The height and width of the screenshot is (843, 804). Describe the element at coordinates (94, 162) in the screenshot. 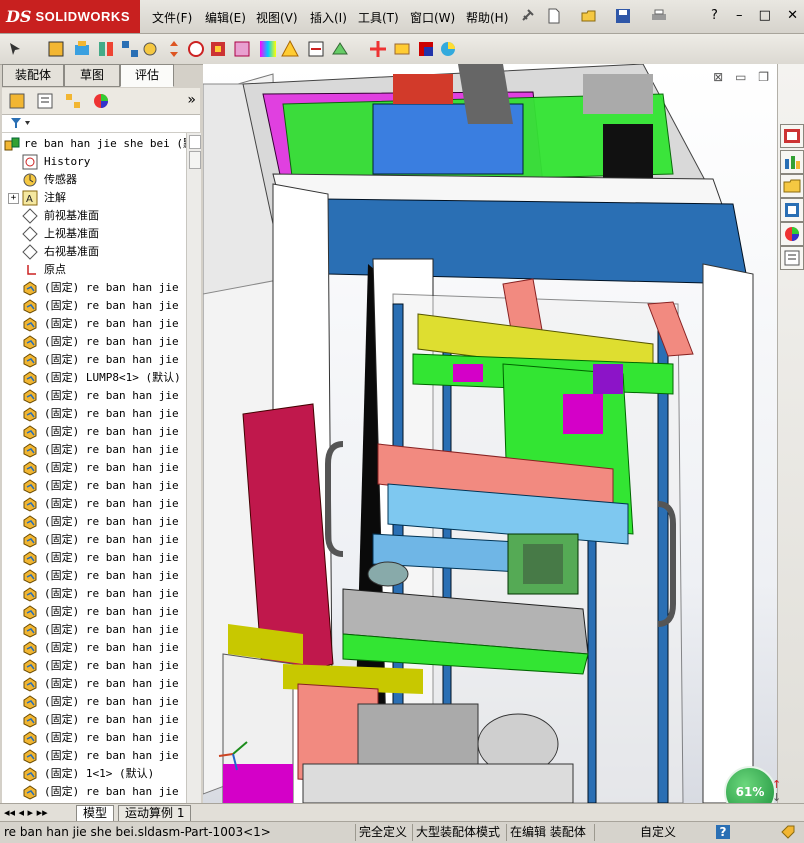

I see `tree-item: History` at that location.